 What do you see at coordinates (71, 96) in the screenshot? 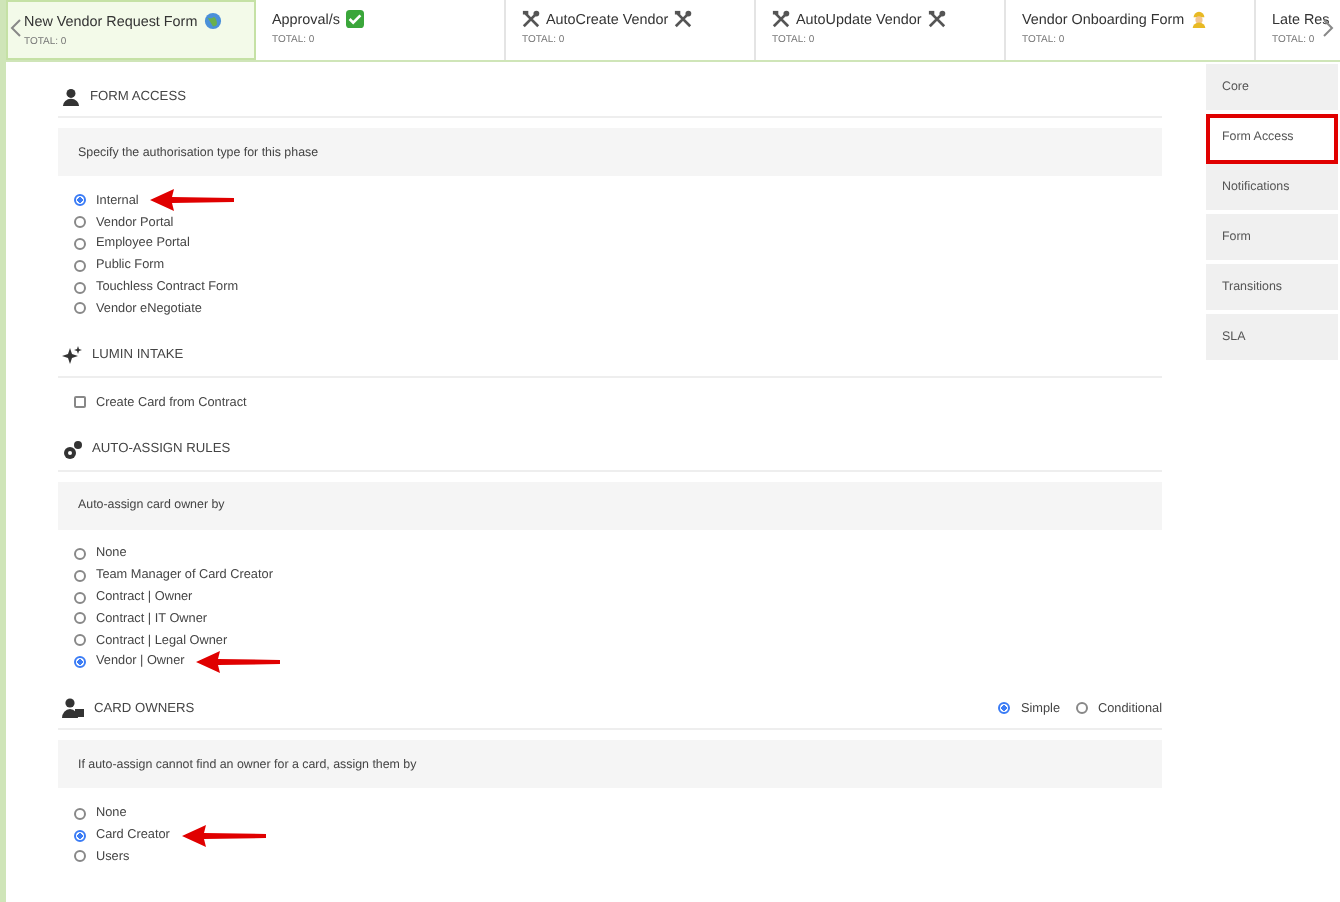
I see `user-icon` at bounding box center [71, 96].